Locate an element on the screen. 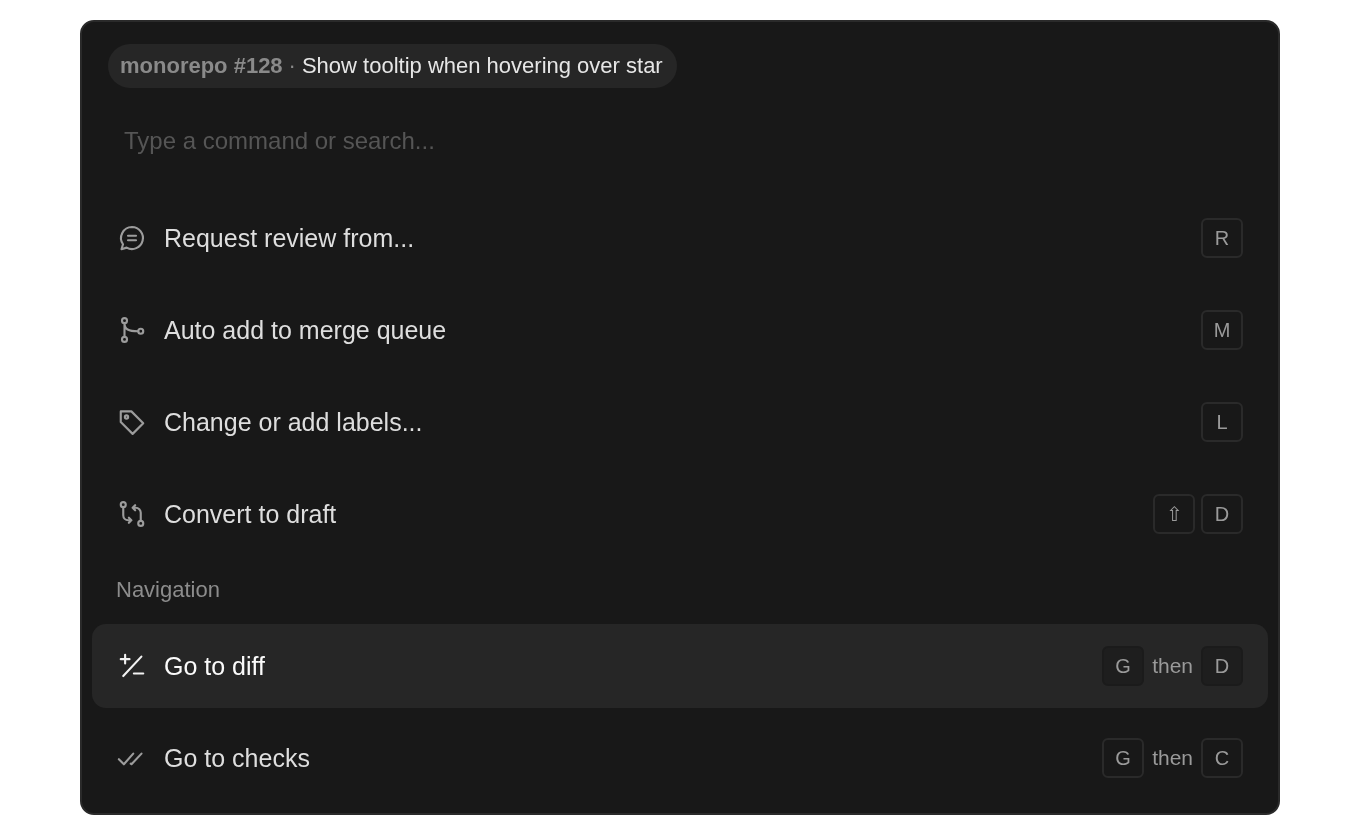  command-item: Go to diff G then D is located at coordinates (680, 666).